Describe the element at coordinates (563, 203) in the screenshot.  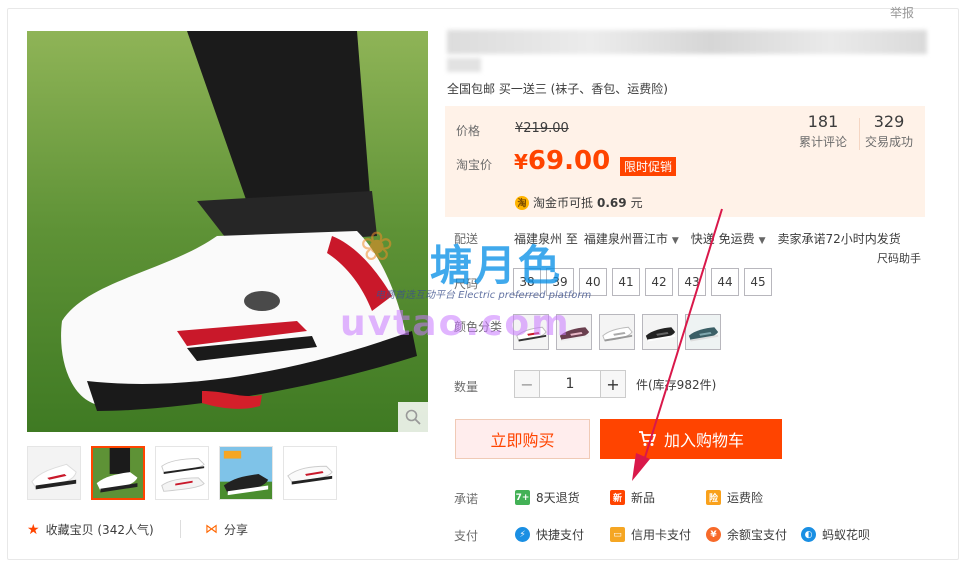
I see `taojinbi-text: 淘金币可抵` at that location.